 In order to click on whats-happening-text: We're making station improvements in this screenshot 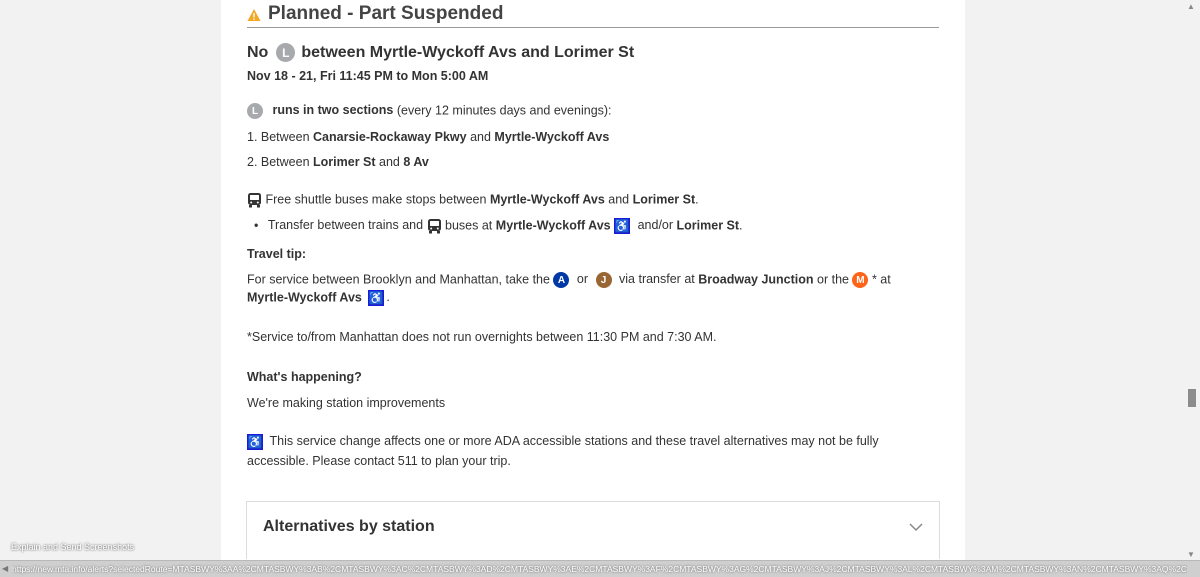, I will do `click(346, 403)`.